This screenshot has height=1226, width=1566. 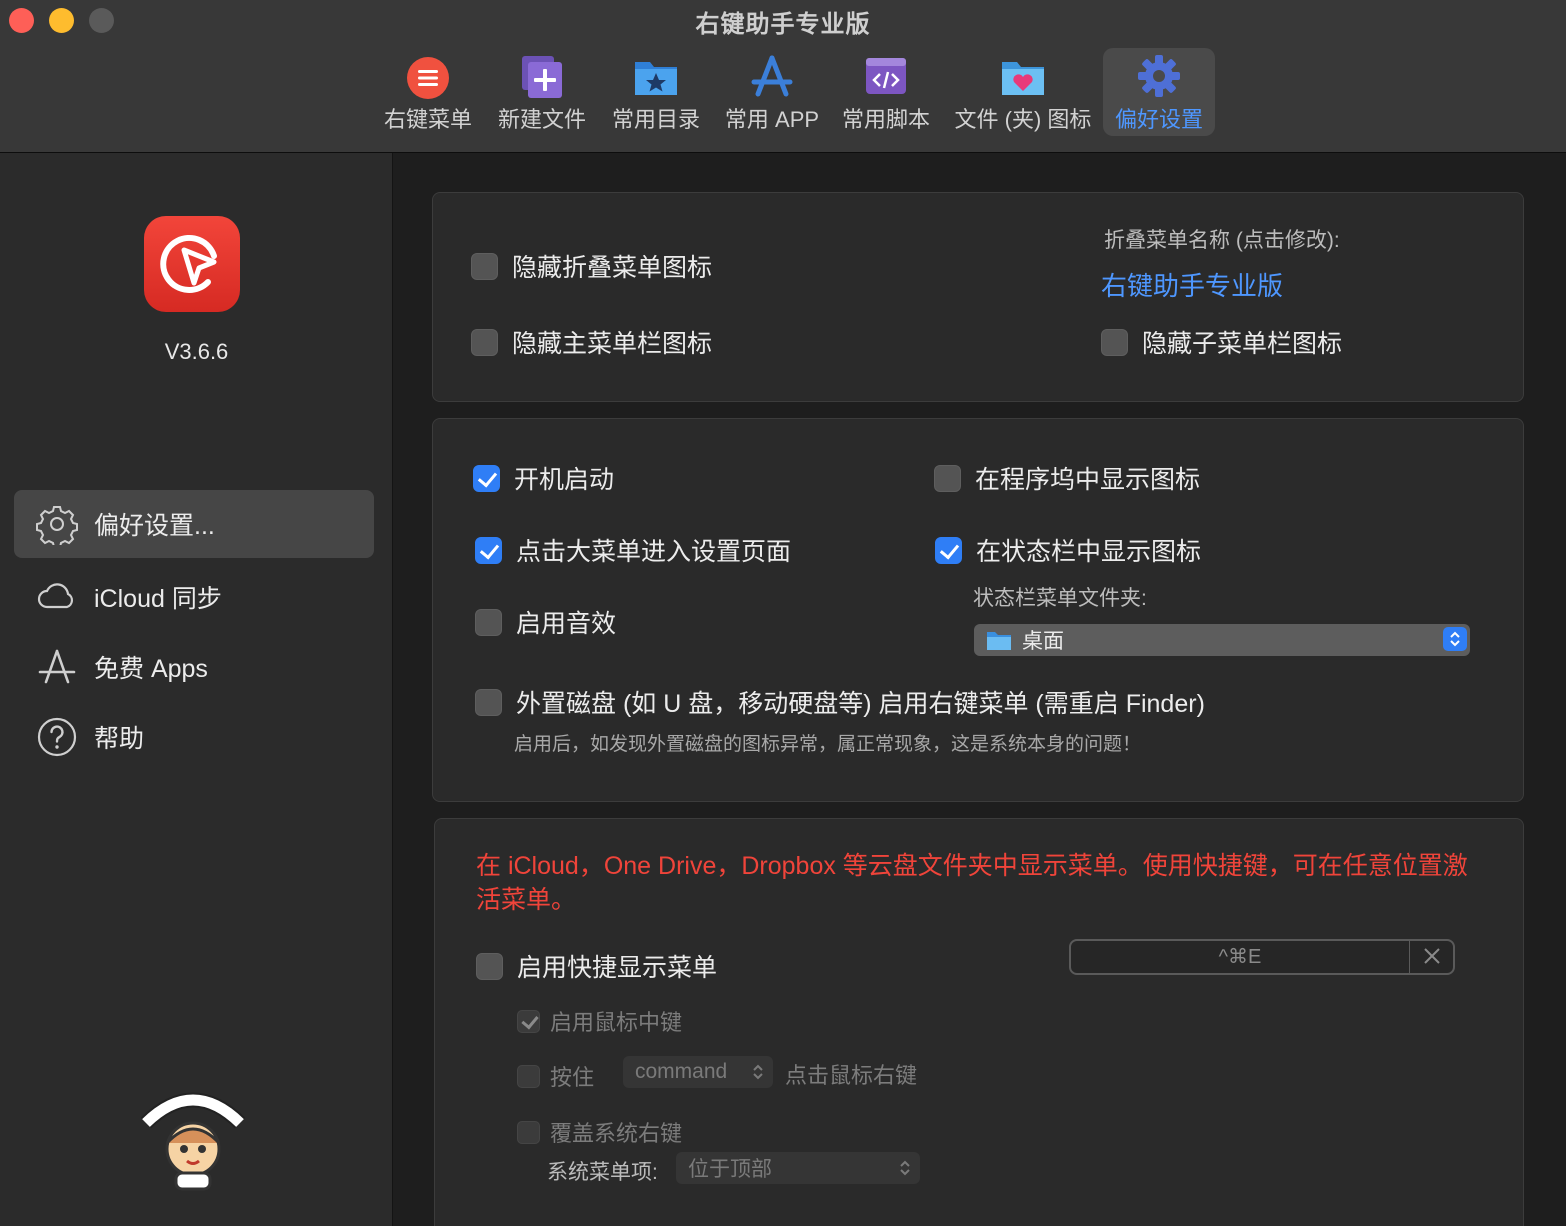 What do you see at coordinates (616, 1133) in the screenshot?
I see `option-label: 覆盖系统右键` at bounding box center [616, 1133].